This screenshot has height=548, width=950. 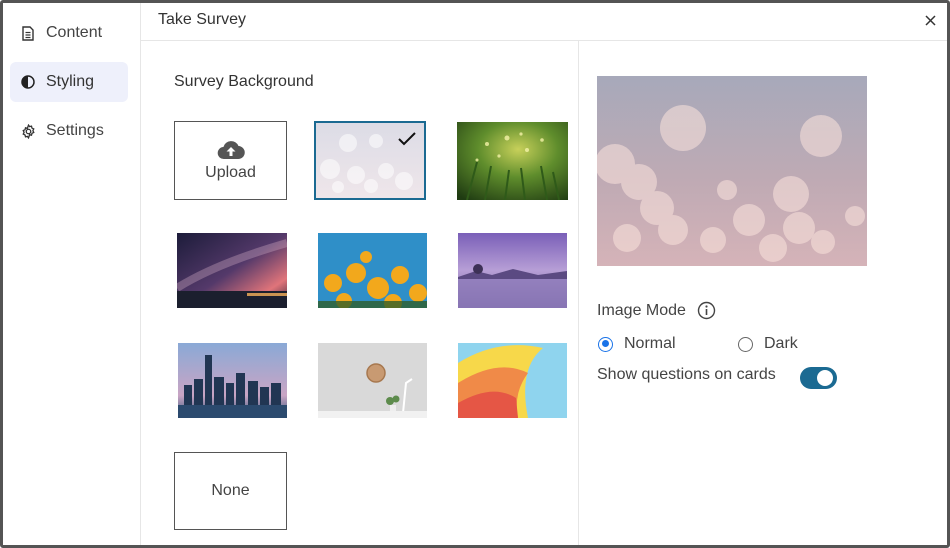 I want to click on milky-way-thumbnail, so click(x=232, y=270).